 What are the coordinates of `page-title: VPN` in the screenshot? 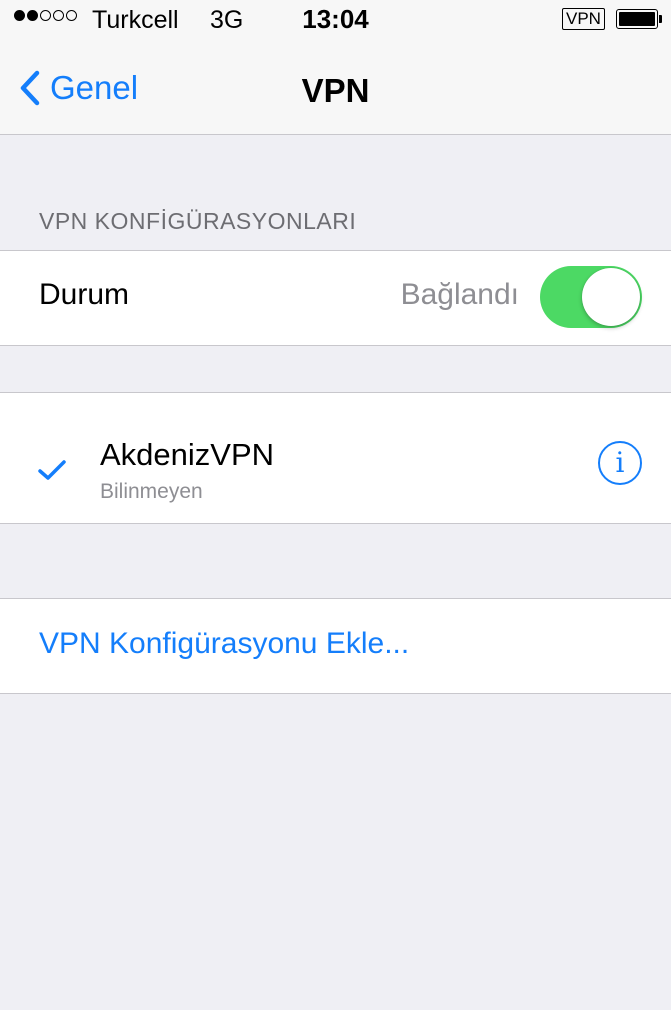 It's located at (335, 90).